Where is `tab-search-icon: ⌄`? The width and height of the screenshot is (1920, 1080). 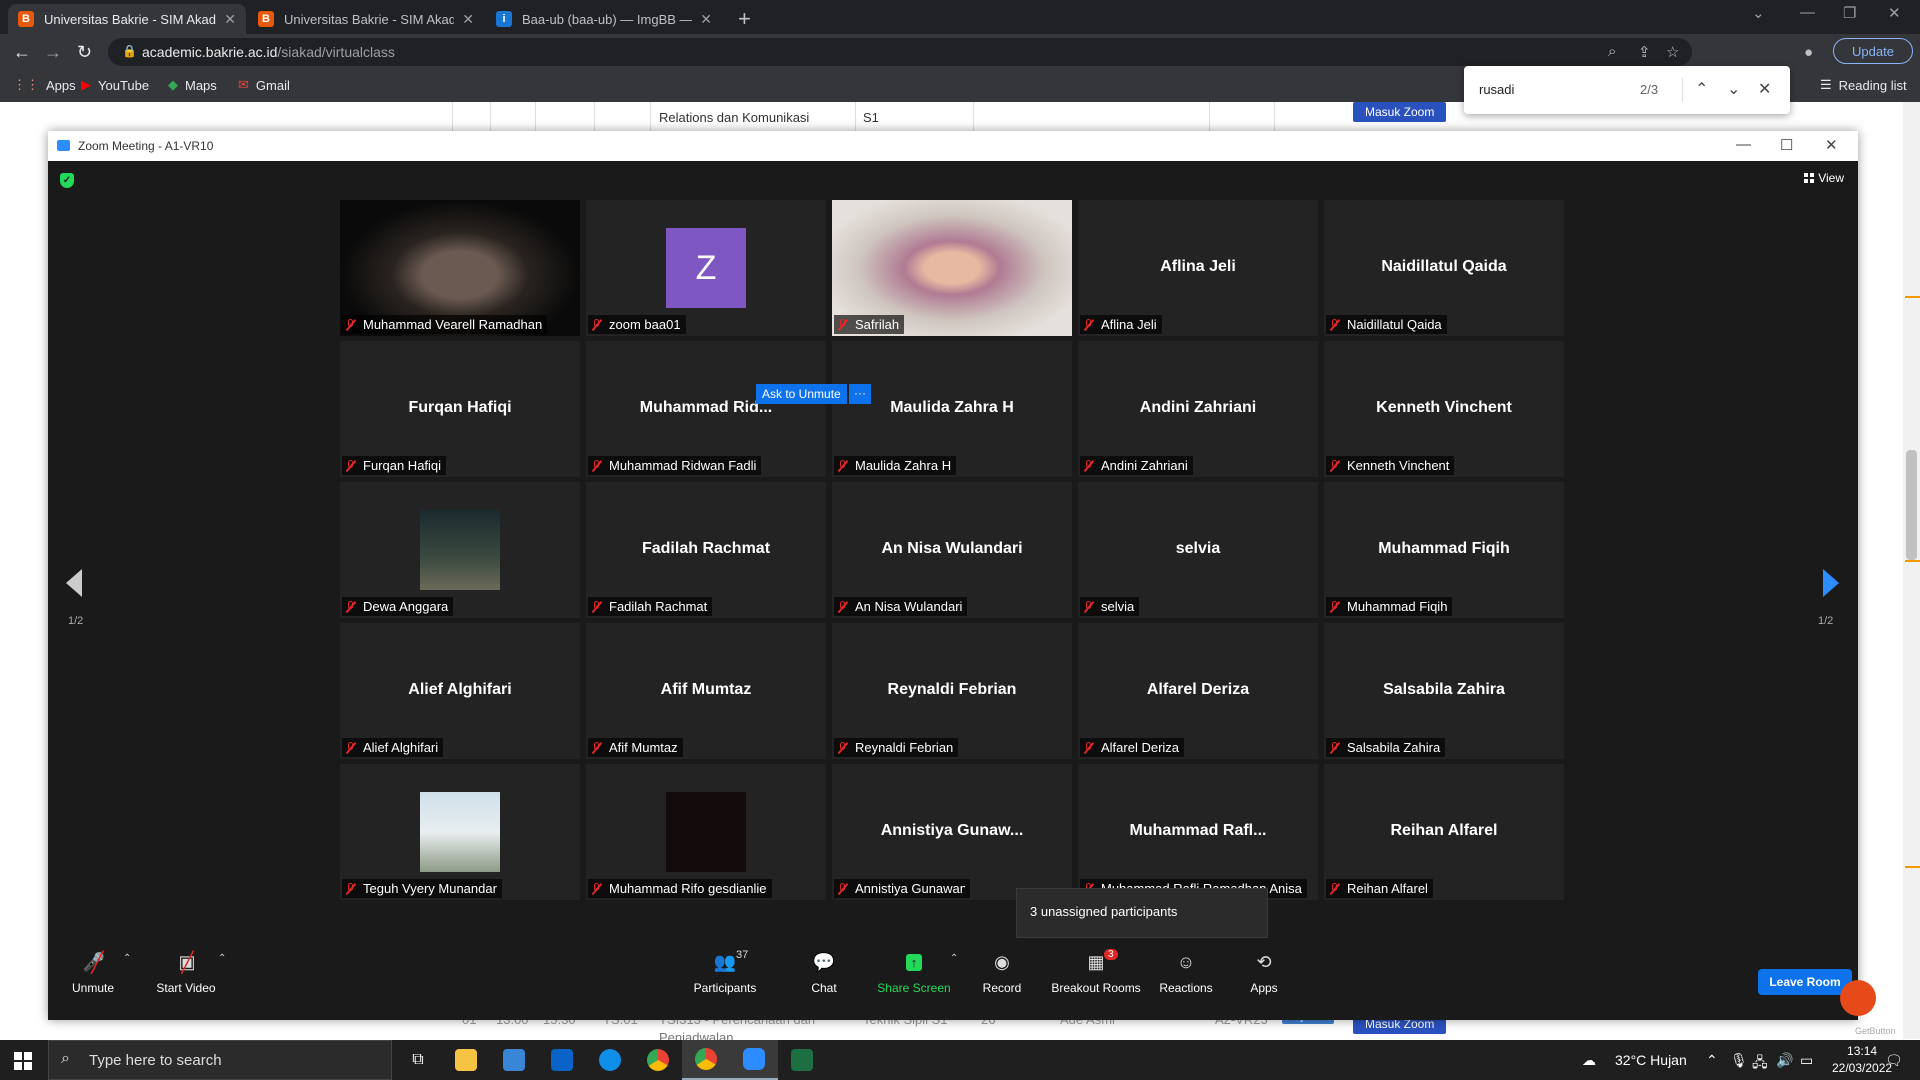 tab-search-icon: ⌄ is located at coordinates (1758, 13).